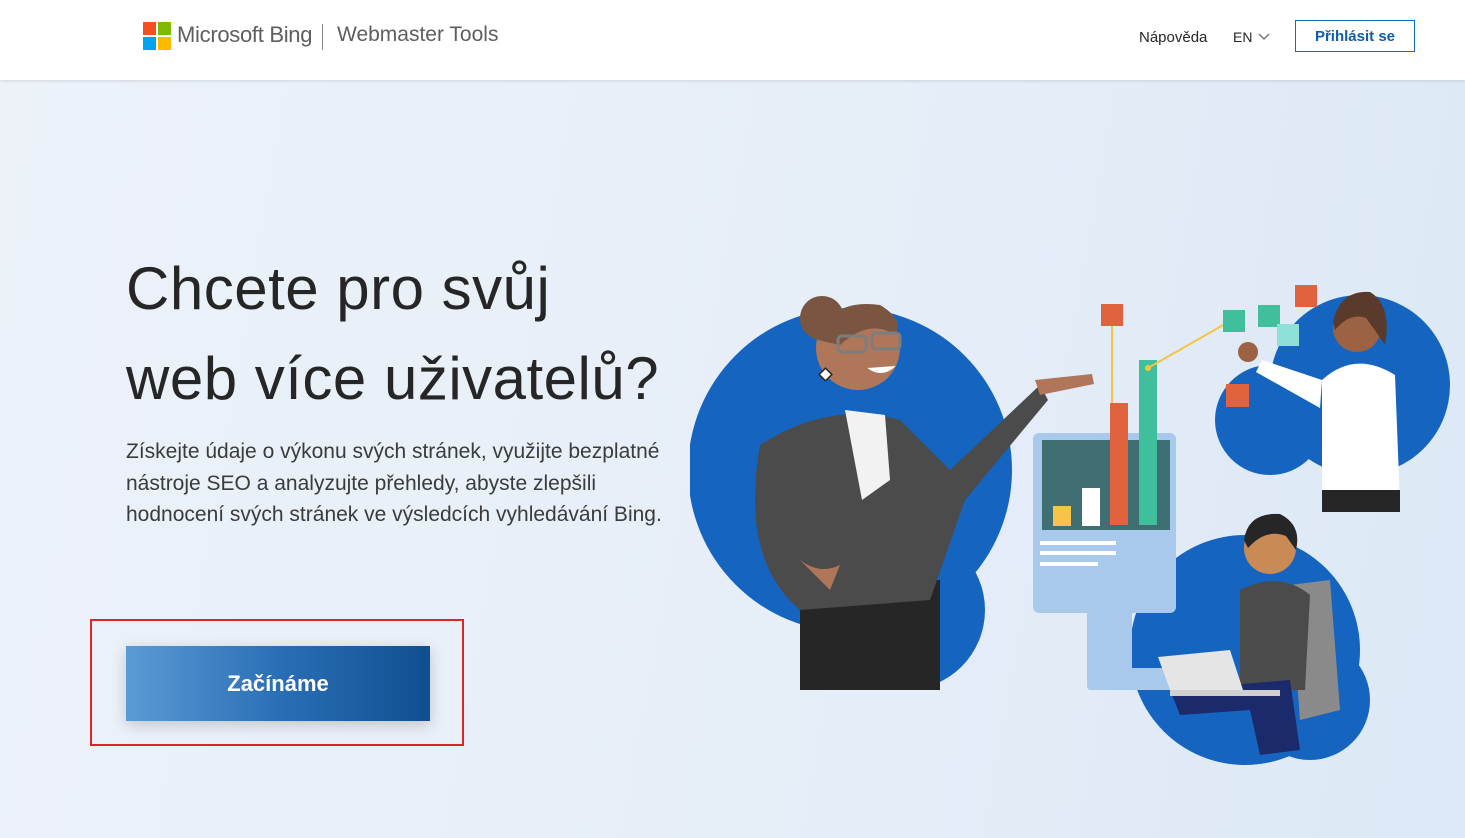  I want to click on signin-button: Přihlásit se, so click(1355, 36).